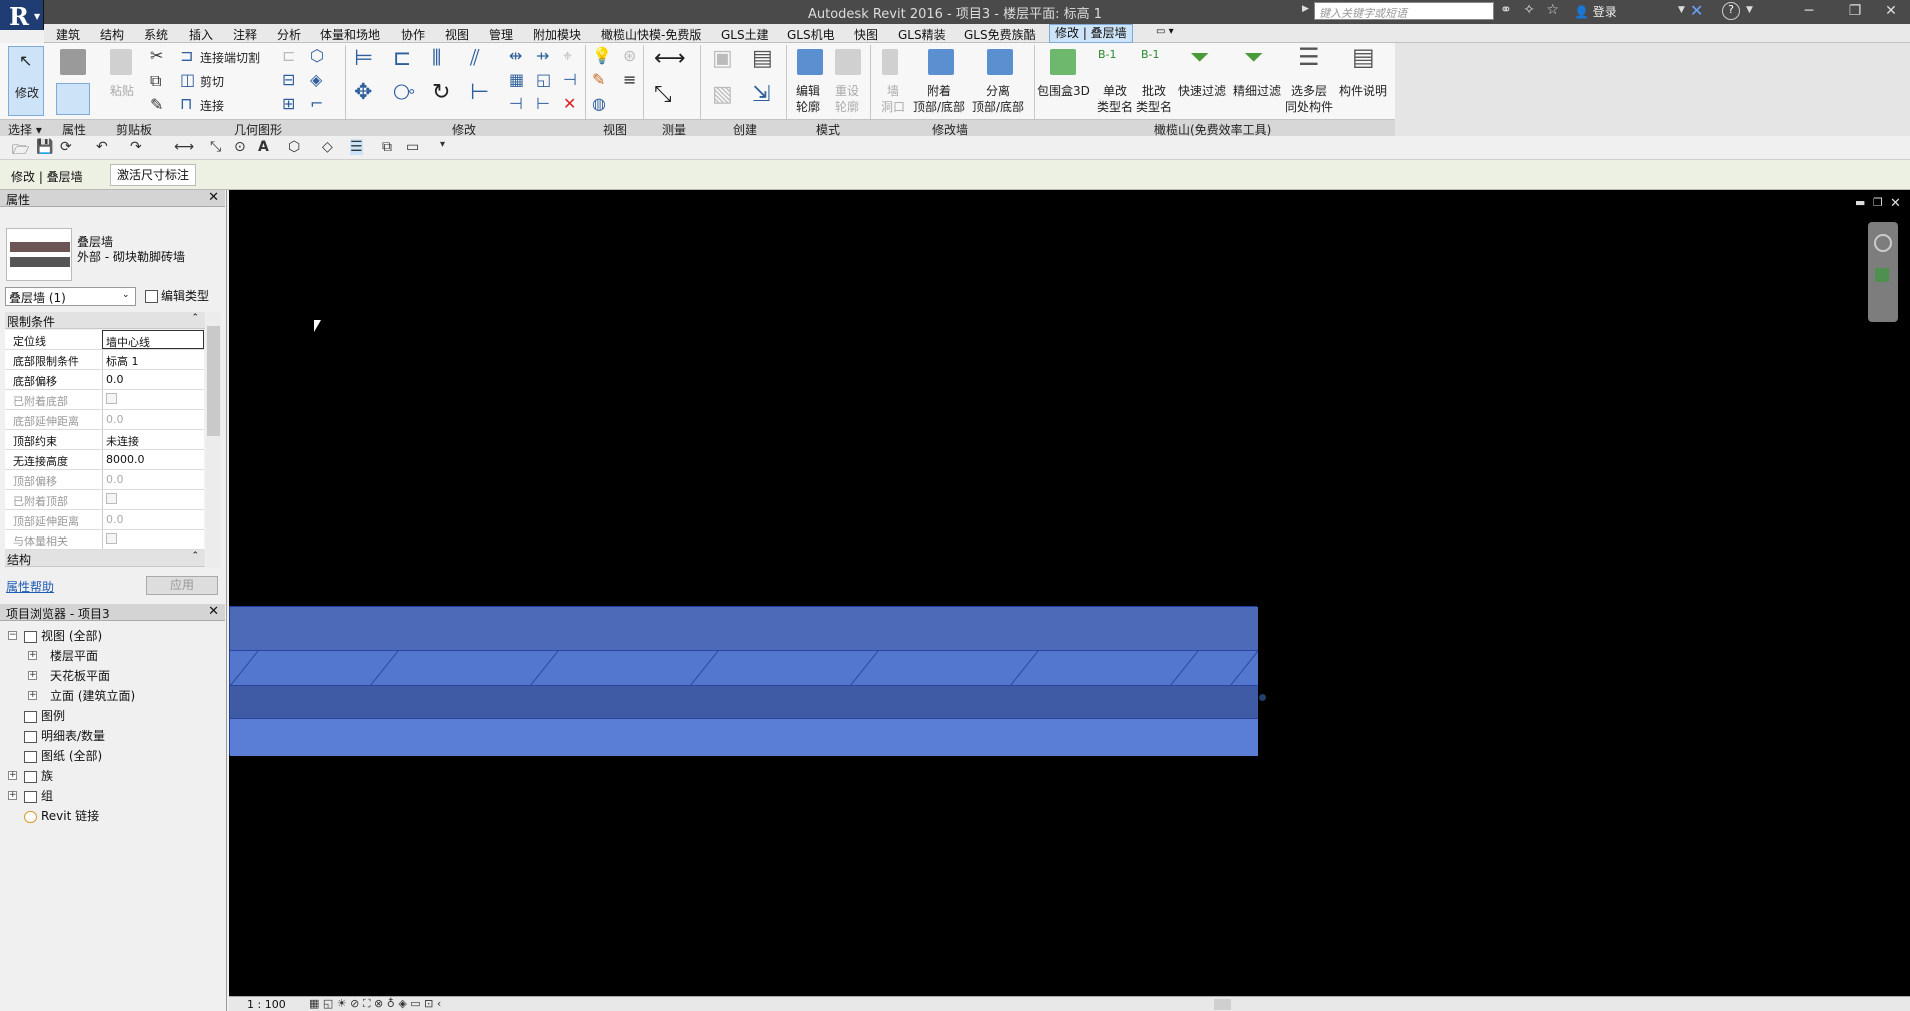  I want to click on reset-profile-label: 重设 轮廓, so click(847, 99).